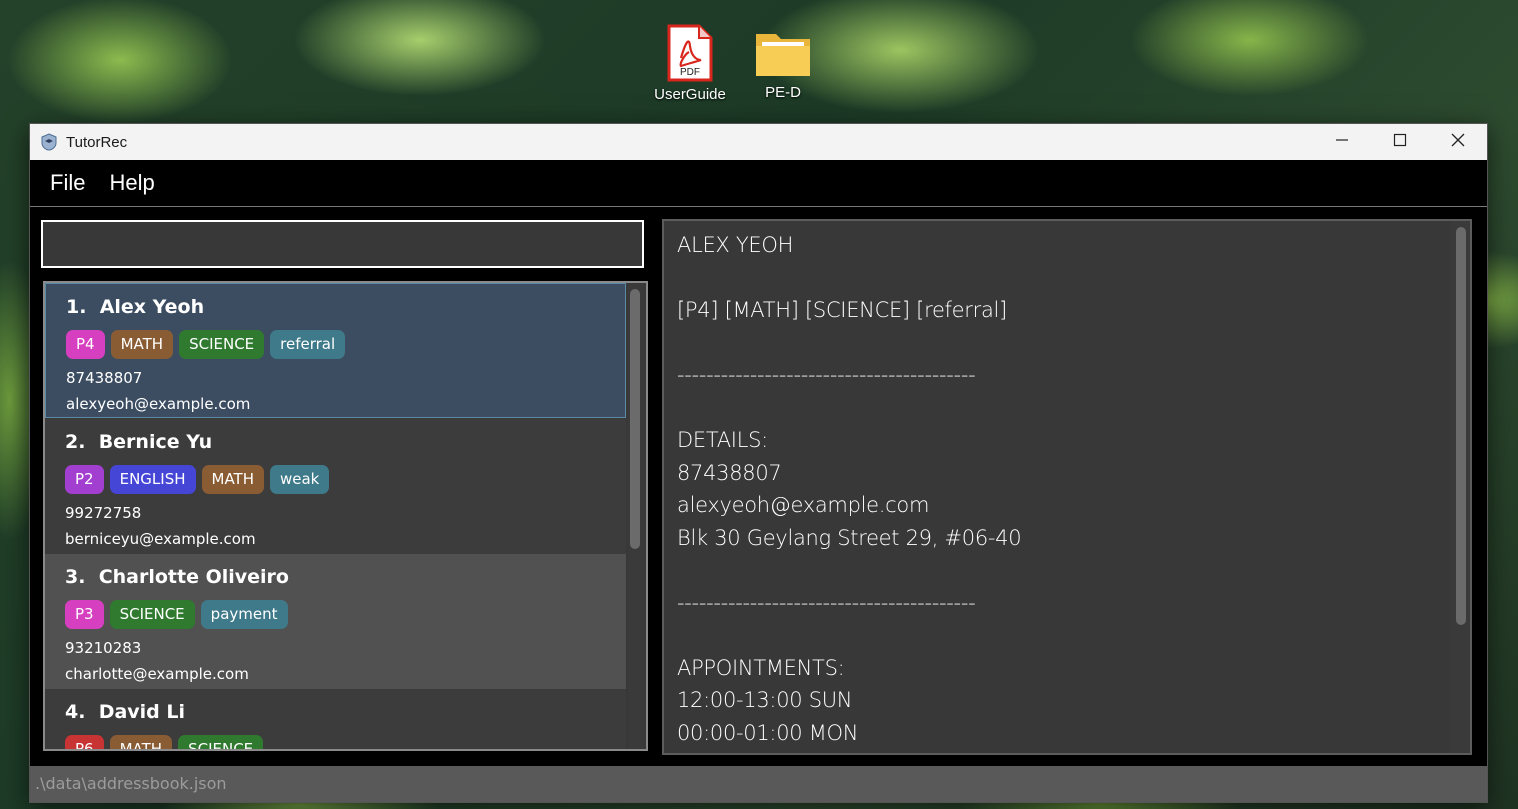 This screenshot has height=809, width=1518. What do you see at coordinates (735, 245) in the screenshot?
I see `detail-line: ALEX YEOH` at bounding box center [735, 245].